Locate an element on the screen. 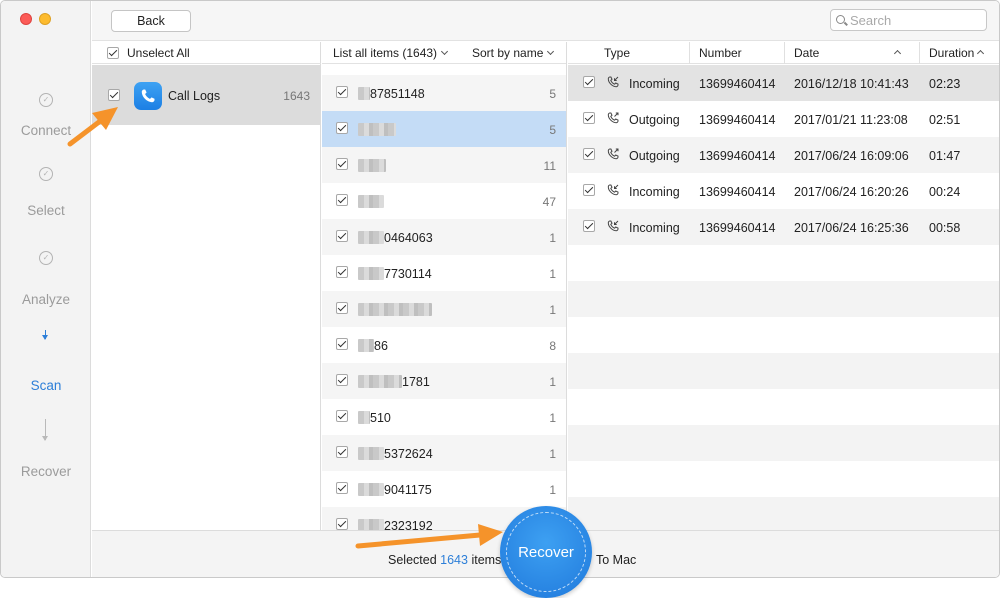 This screenshot has height=598, width=1000. call-duration: 00:24 is located at coordinates (945, 192).